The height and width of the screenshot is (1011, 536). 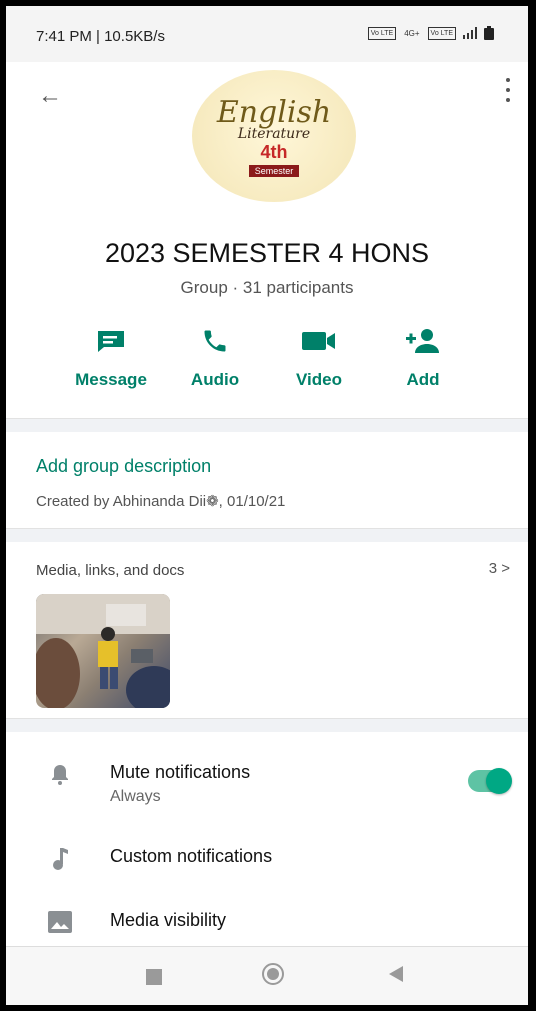 I want to click on status-icons: Vo LTE 4G+ Vo LTE, so click(x=430, y=33).